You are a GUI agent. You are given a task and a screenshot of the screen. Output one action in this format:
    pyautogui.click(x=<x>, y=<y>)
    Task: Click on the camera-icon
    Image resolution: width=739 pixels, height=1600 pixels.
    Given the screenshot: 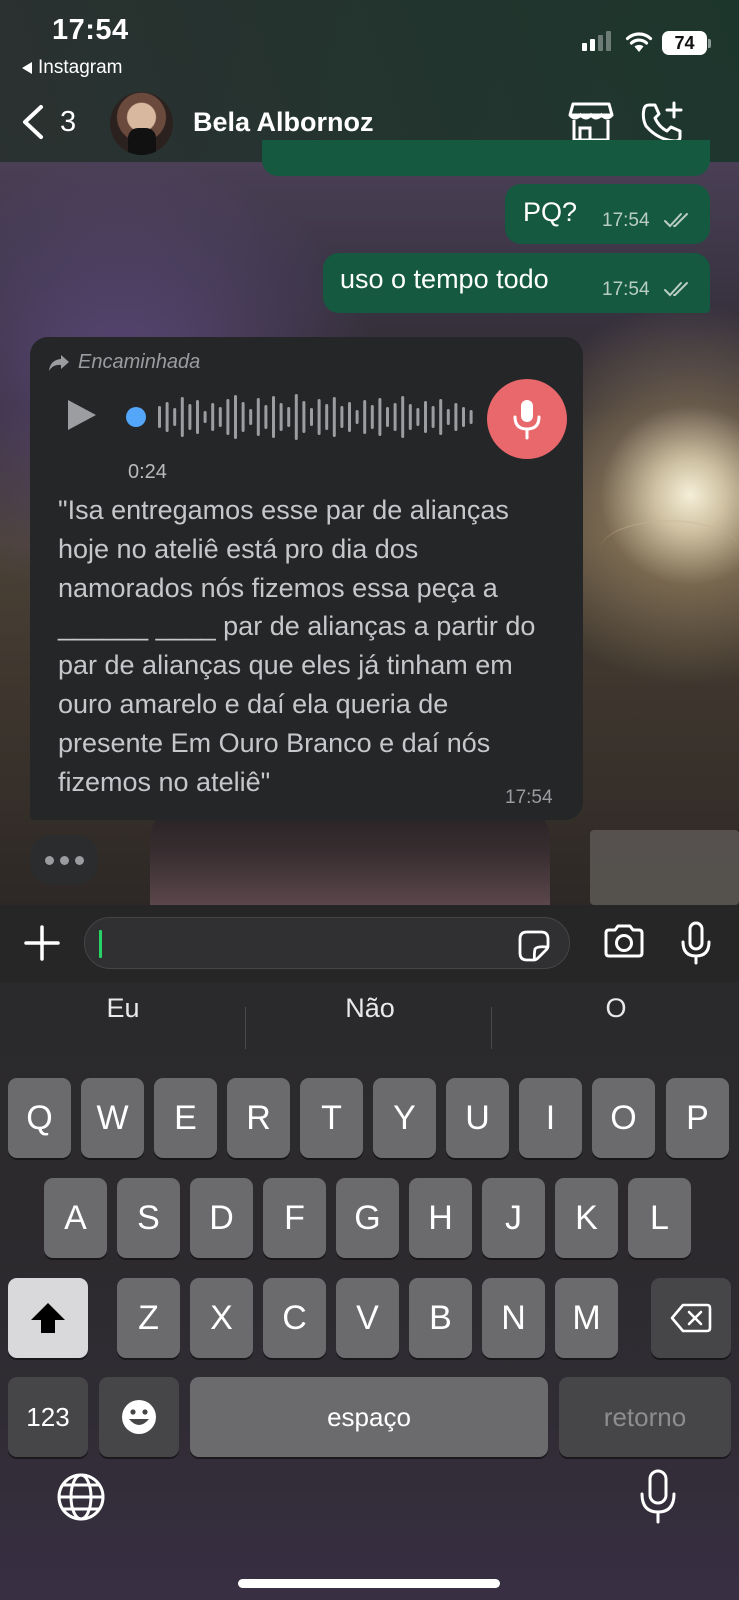 What is the action you would take?
    pyautogui.click(x=624, y=941)
    